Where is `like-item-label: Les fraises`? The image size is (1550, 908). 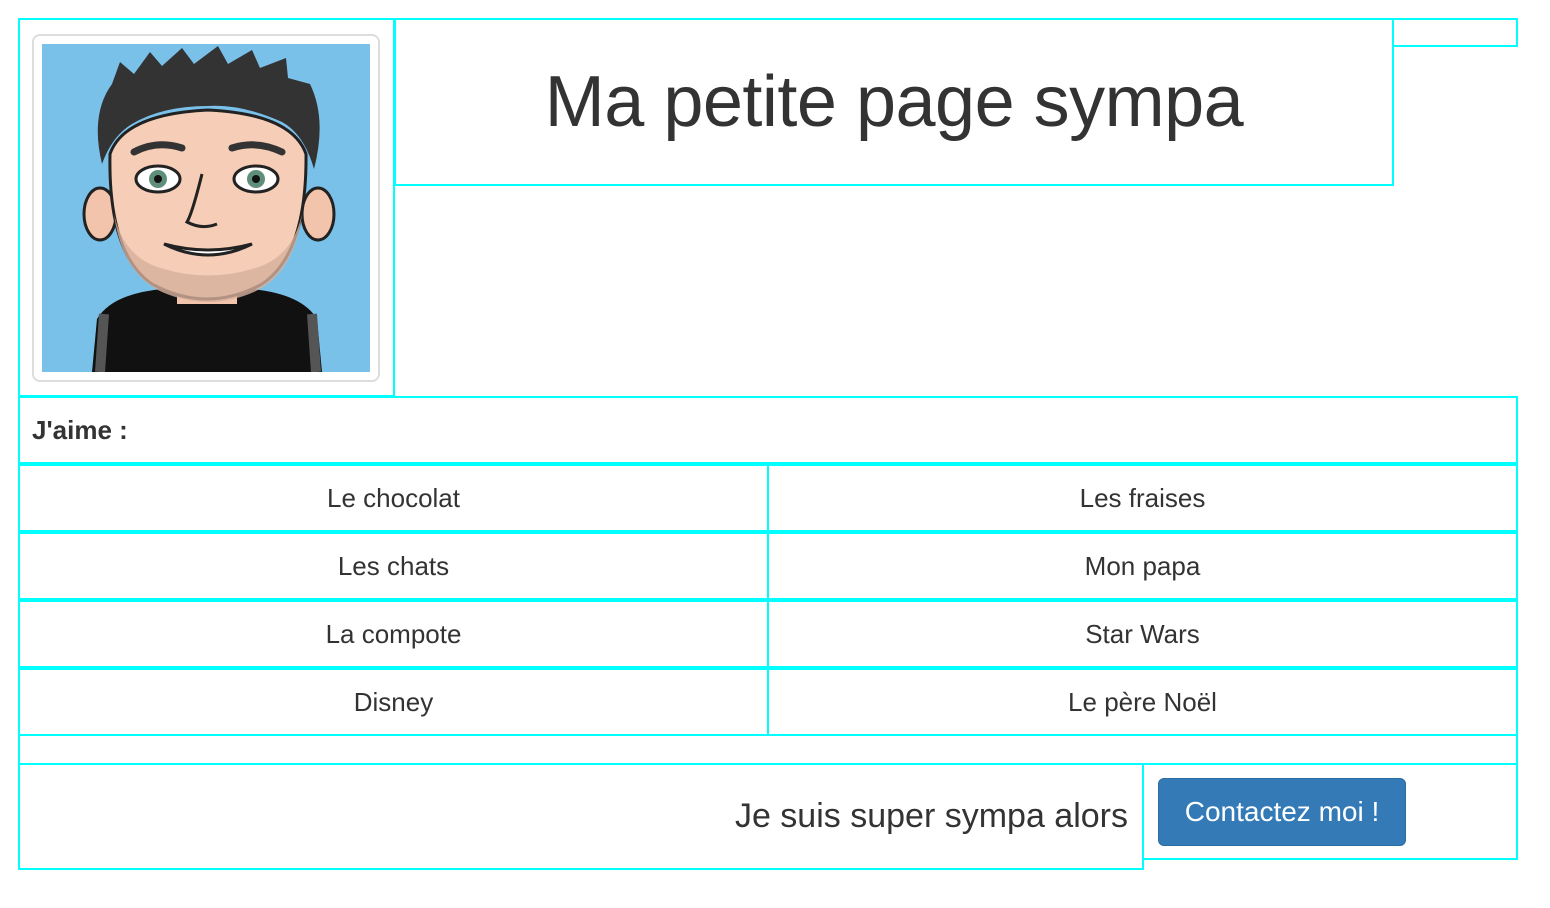
like-item-label: Les fraises is located at coordinates (1142, 497).